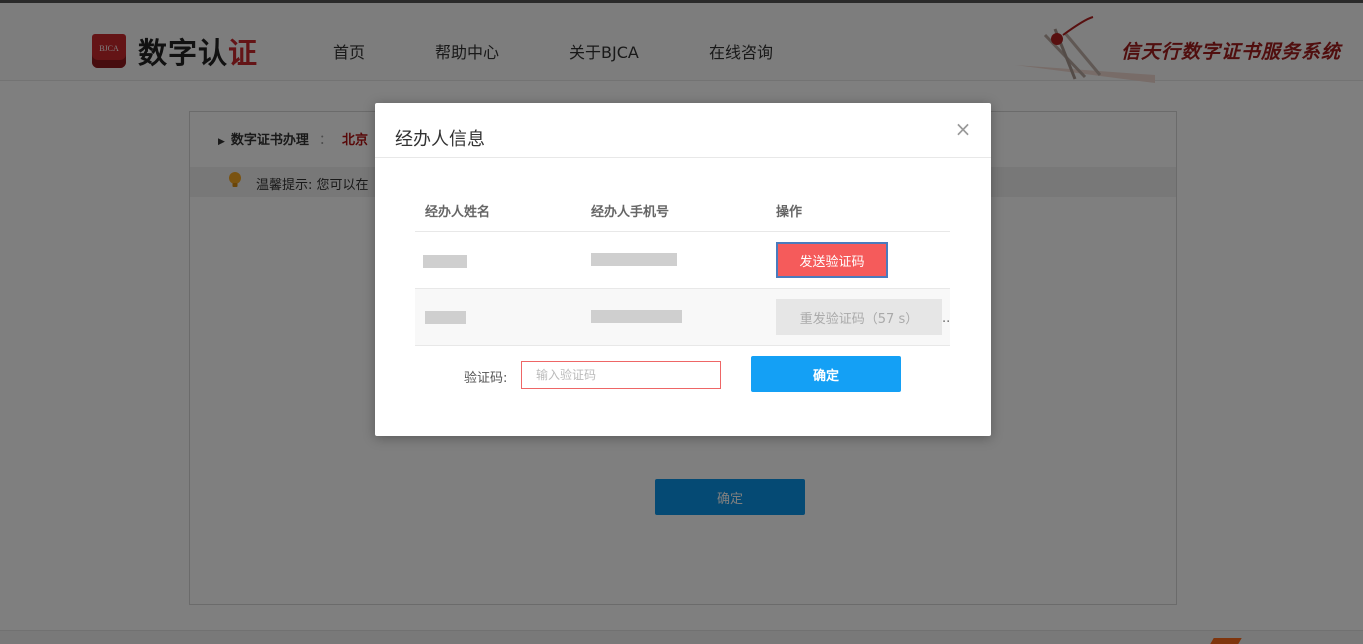 The height and width of the screenshot is (644, 1363). What do you see at coordinates (486, 378) in the screenshot?
I see `code-label: 验证码:` at bounding box center [486, 378].